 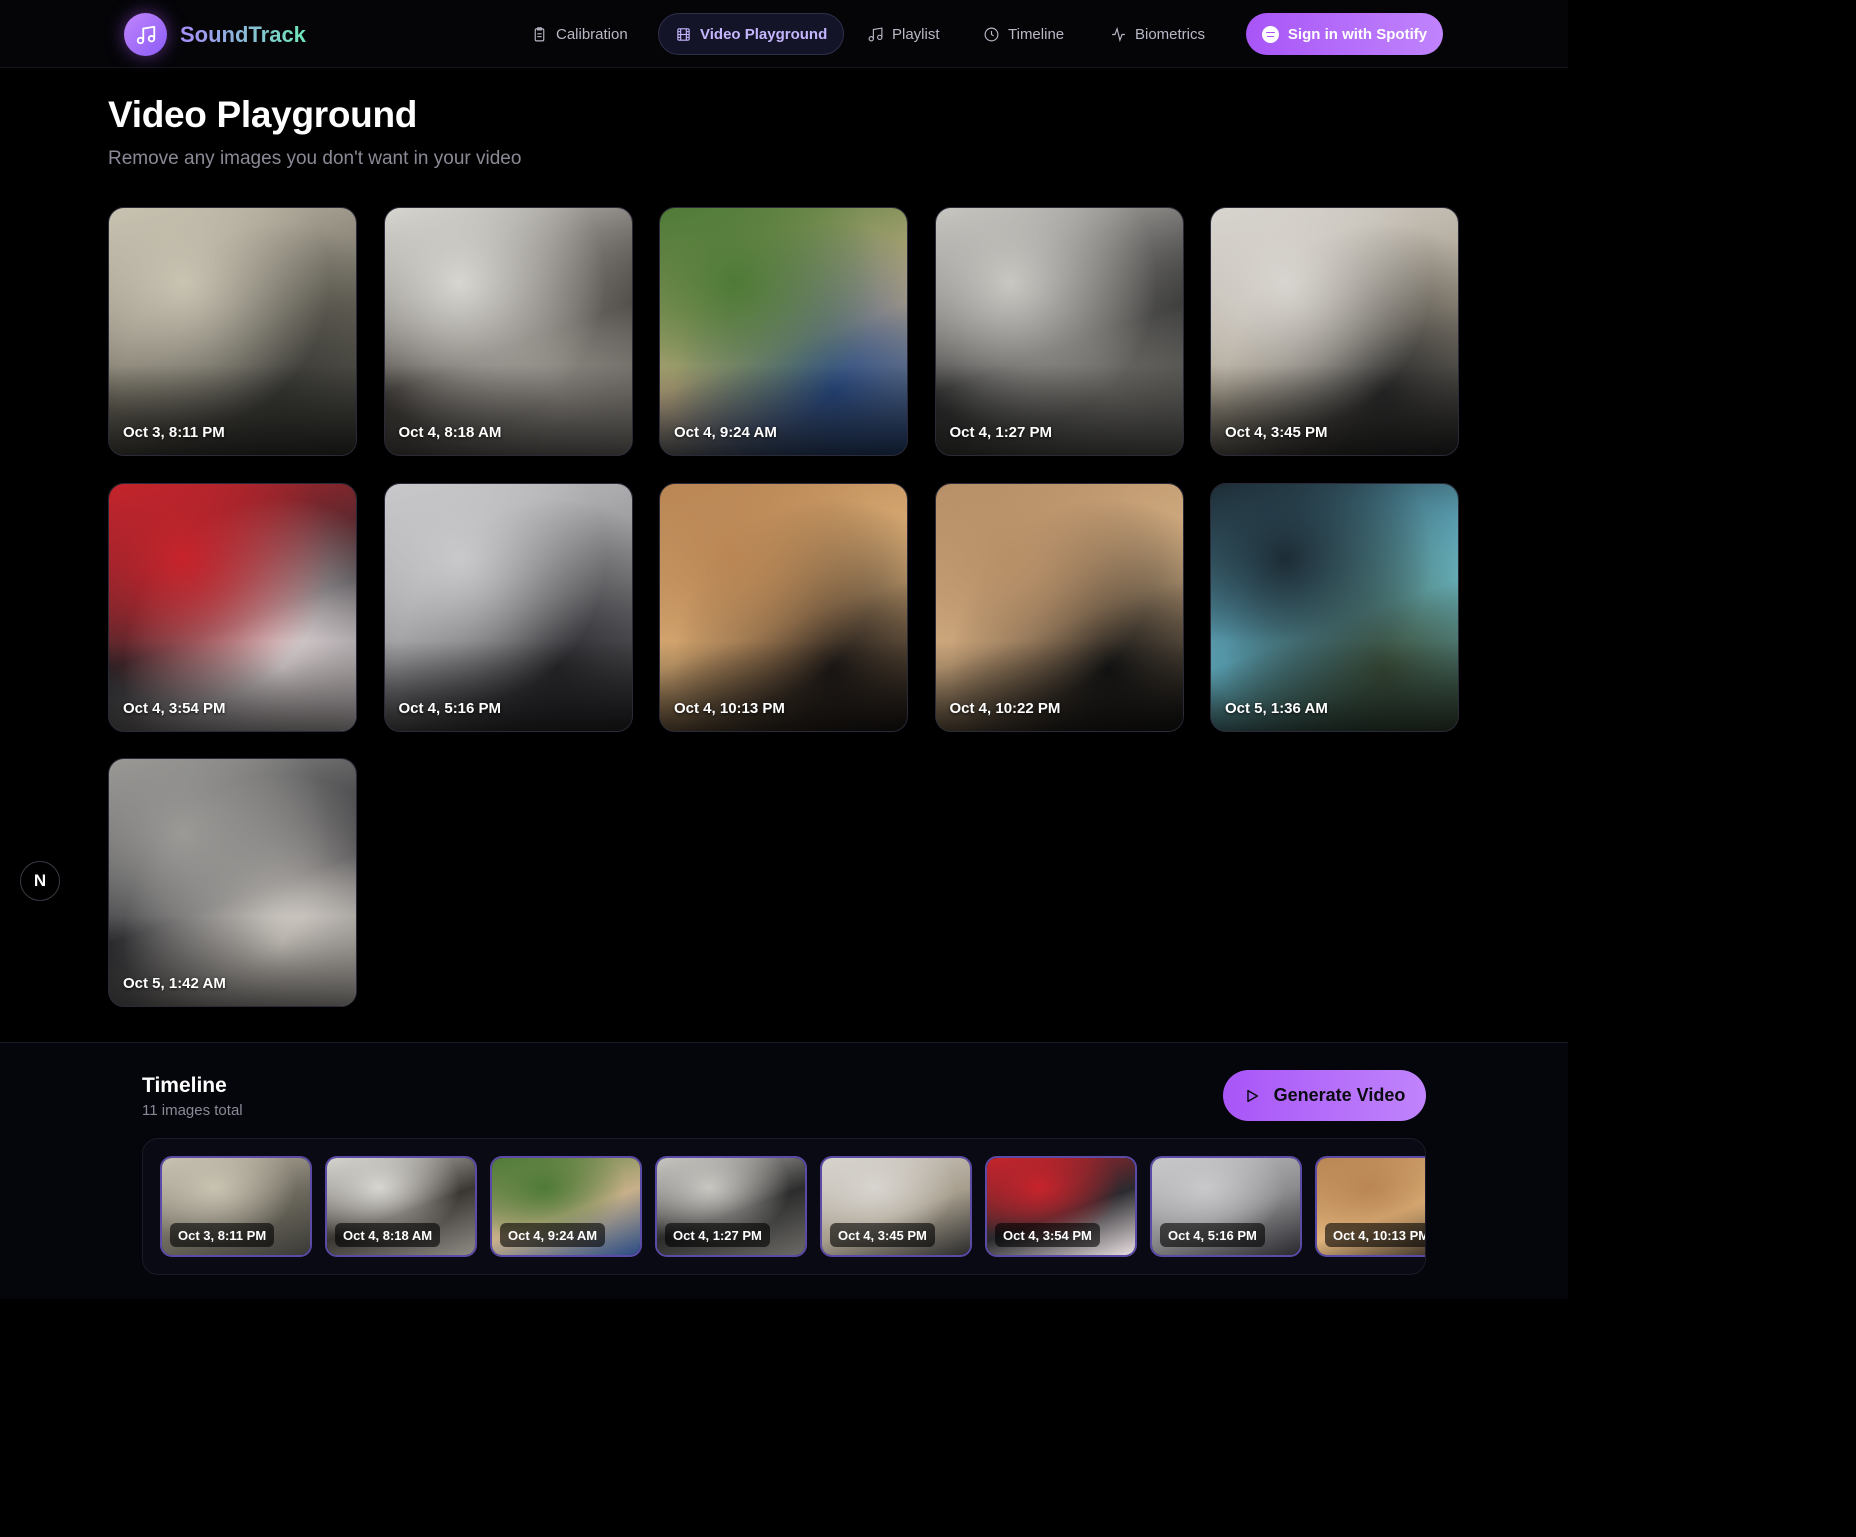 I want to click on gallery-image-tile: Oct 4, 10:22 PM, so click(x=1059, y=607).